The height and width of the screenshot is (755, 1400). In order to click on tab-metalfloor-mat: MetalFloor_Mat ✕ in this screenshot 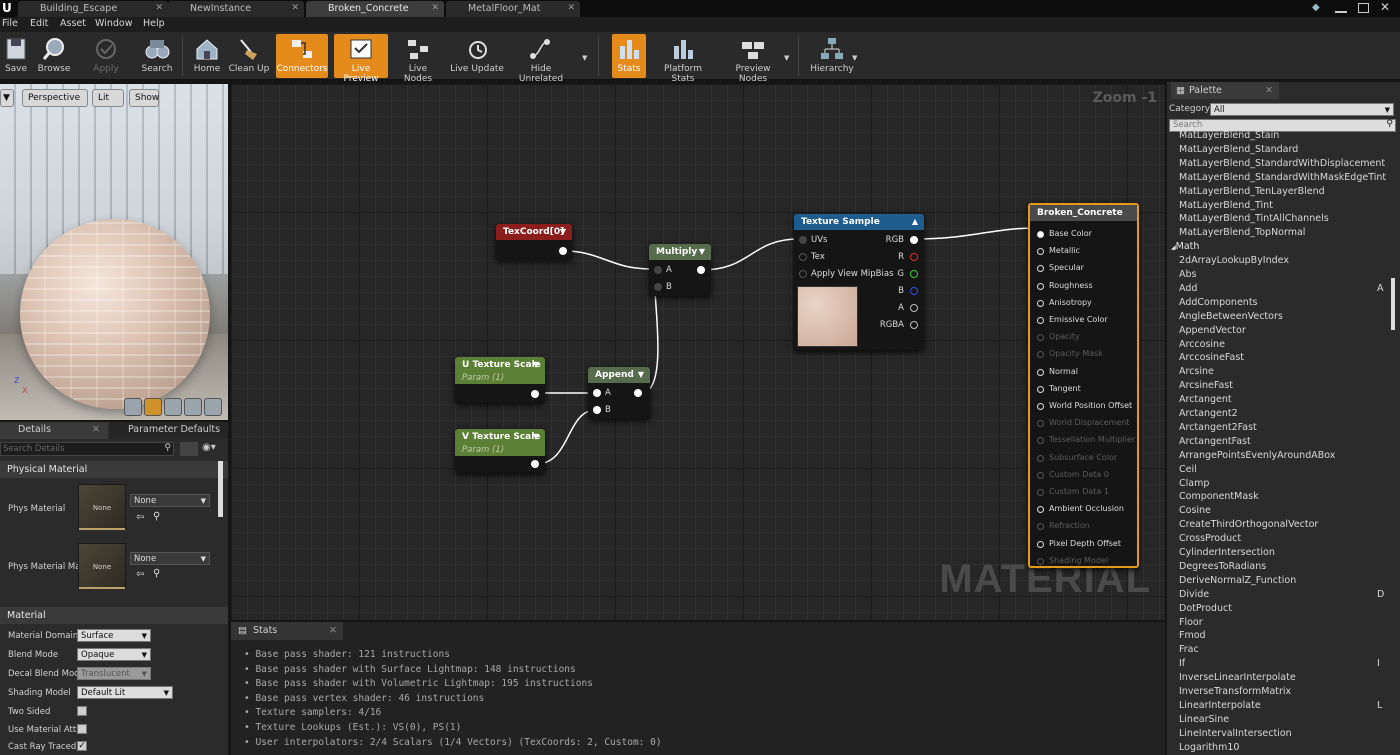, I will do `click(513, 9)`.